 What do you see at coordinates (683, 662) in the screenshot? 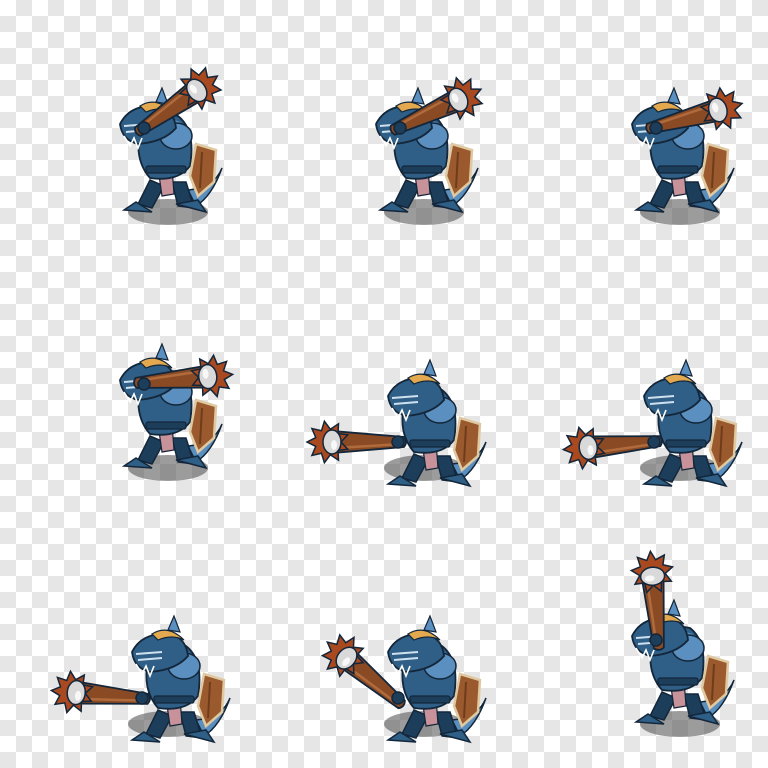
I see `warrior-body` at bounding box center [683, 662].